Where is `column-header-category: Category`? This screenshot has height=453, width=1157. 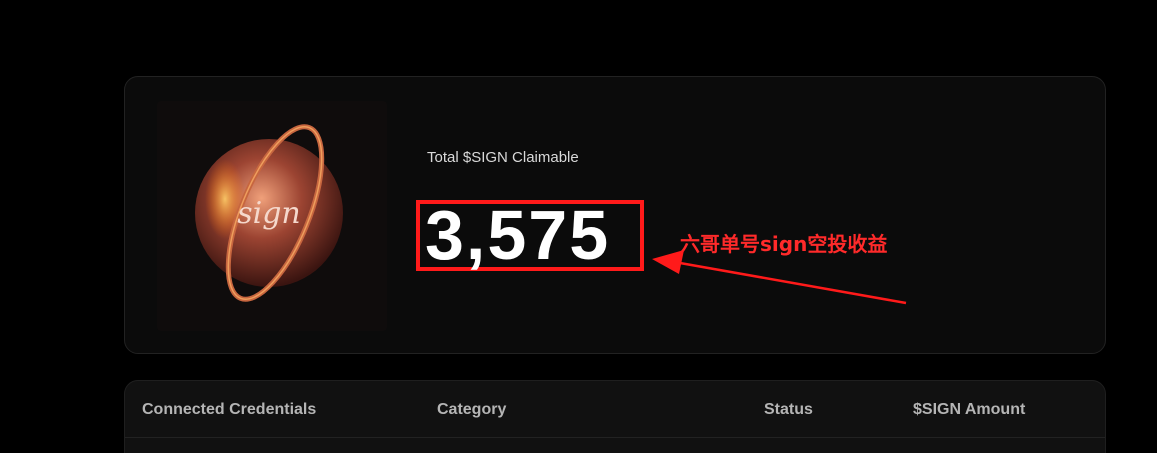 column-header-category: Category is located at coordinates (471, 410).